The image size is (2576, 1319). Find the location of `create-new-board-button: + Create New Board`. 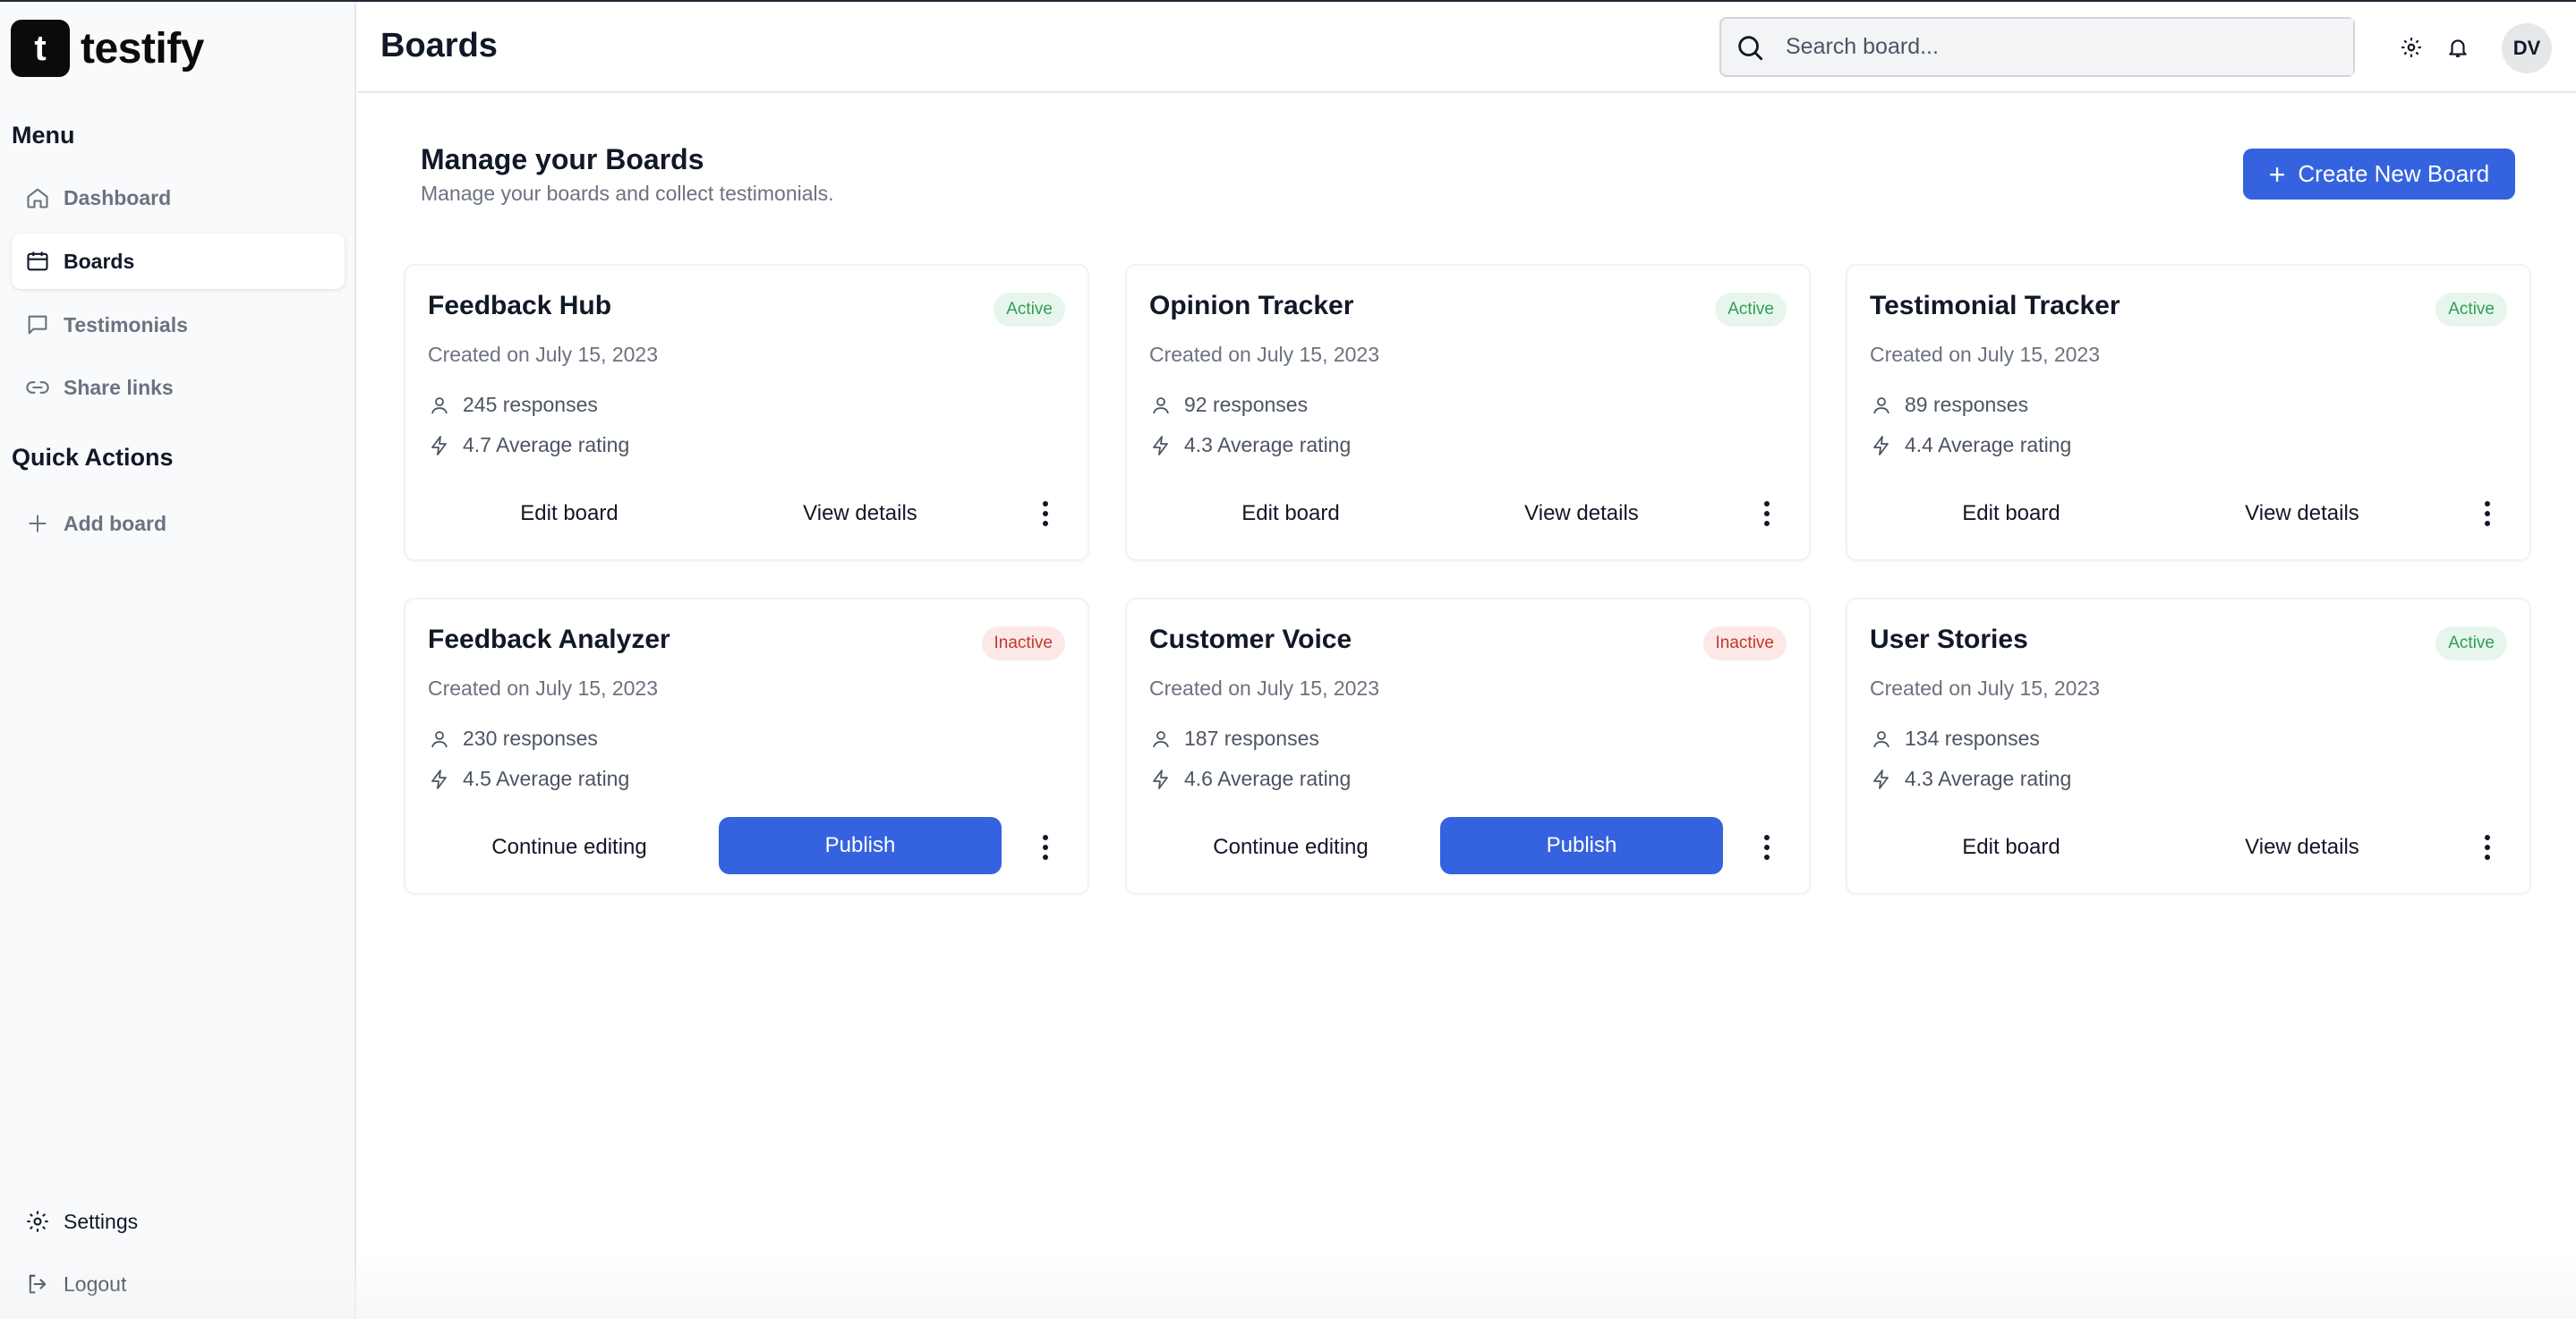

create-new-board-button: + Create New Board is located at coordinates (2379, 174).